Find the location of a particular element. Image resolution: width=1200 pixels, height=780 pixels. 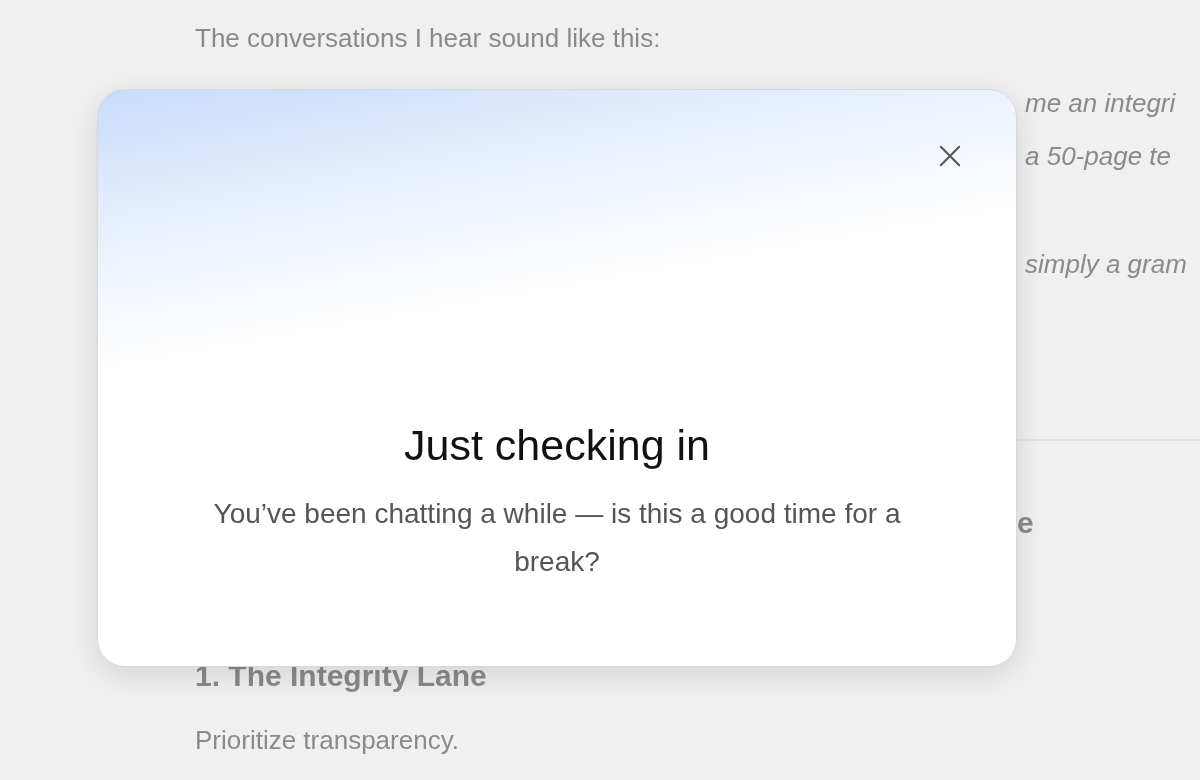

close-icon is located at coordinates (950, 156).